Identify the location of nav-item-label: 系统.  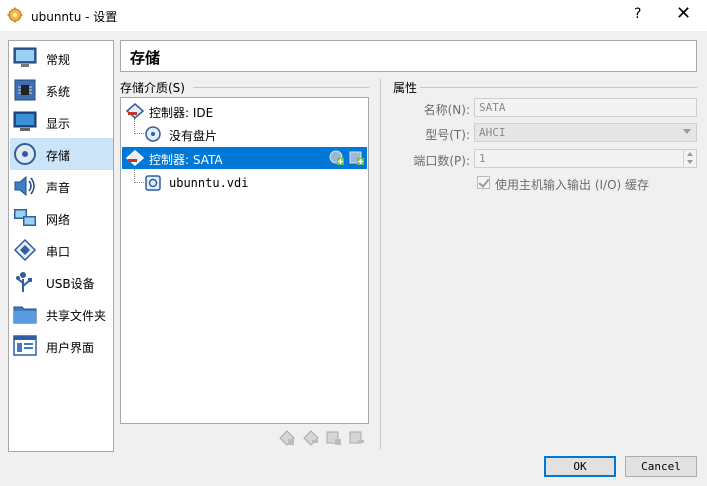
(58, 92).